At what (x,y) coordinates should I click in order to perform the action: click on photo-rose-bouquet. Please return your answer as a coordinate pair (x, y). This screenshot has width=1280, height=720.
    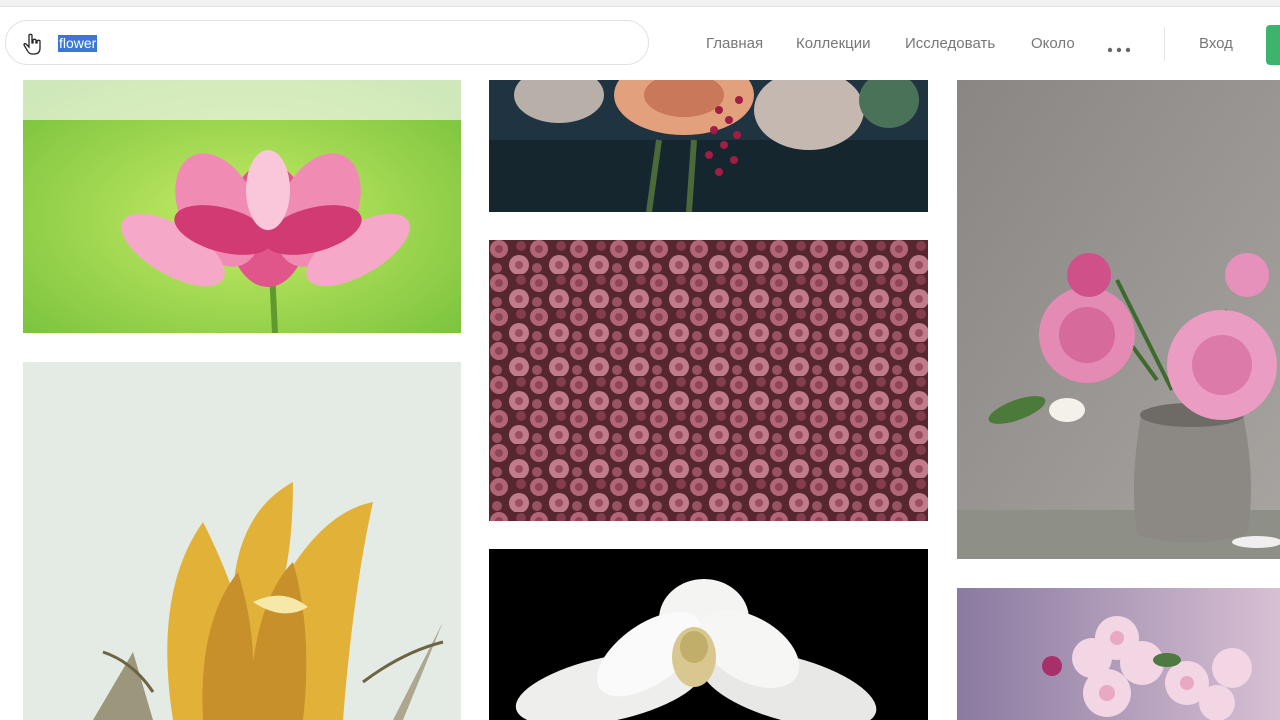
    Looking at the image, I should click on (708, 146).